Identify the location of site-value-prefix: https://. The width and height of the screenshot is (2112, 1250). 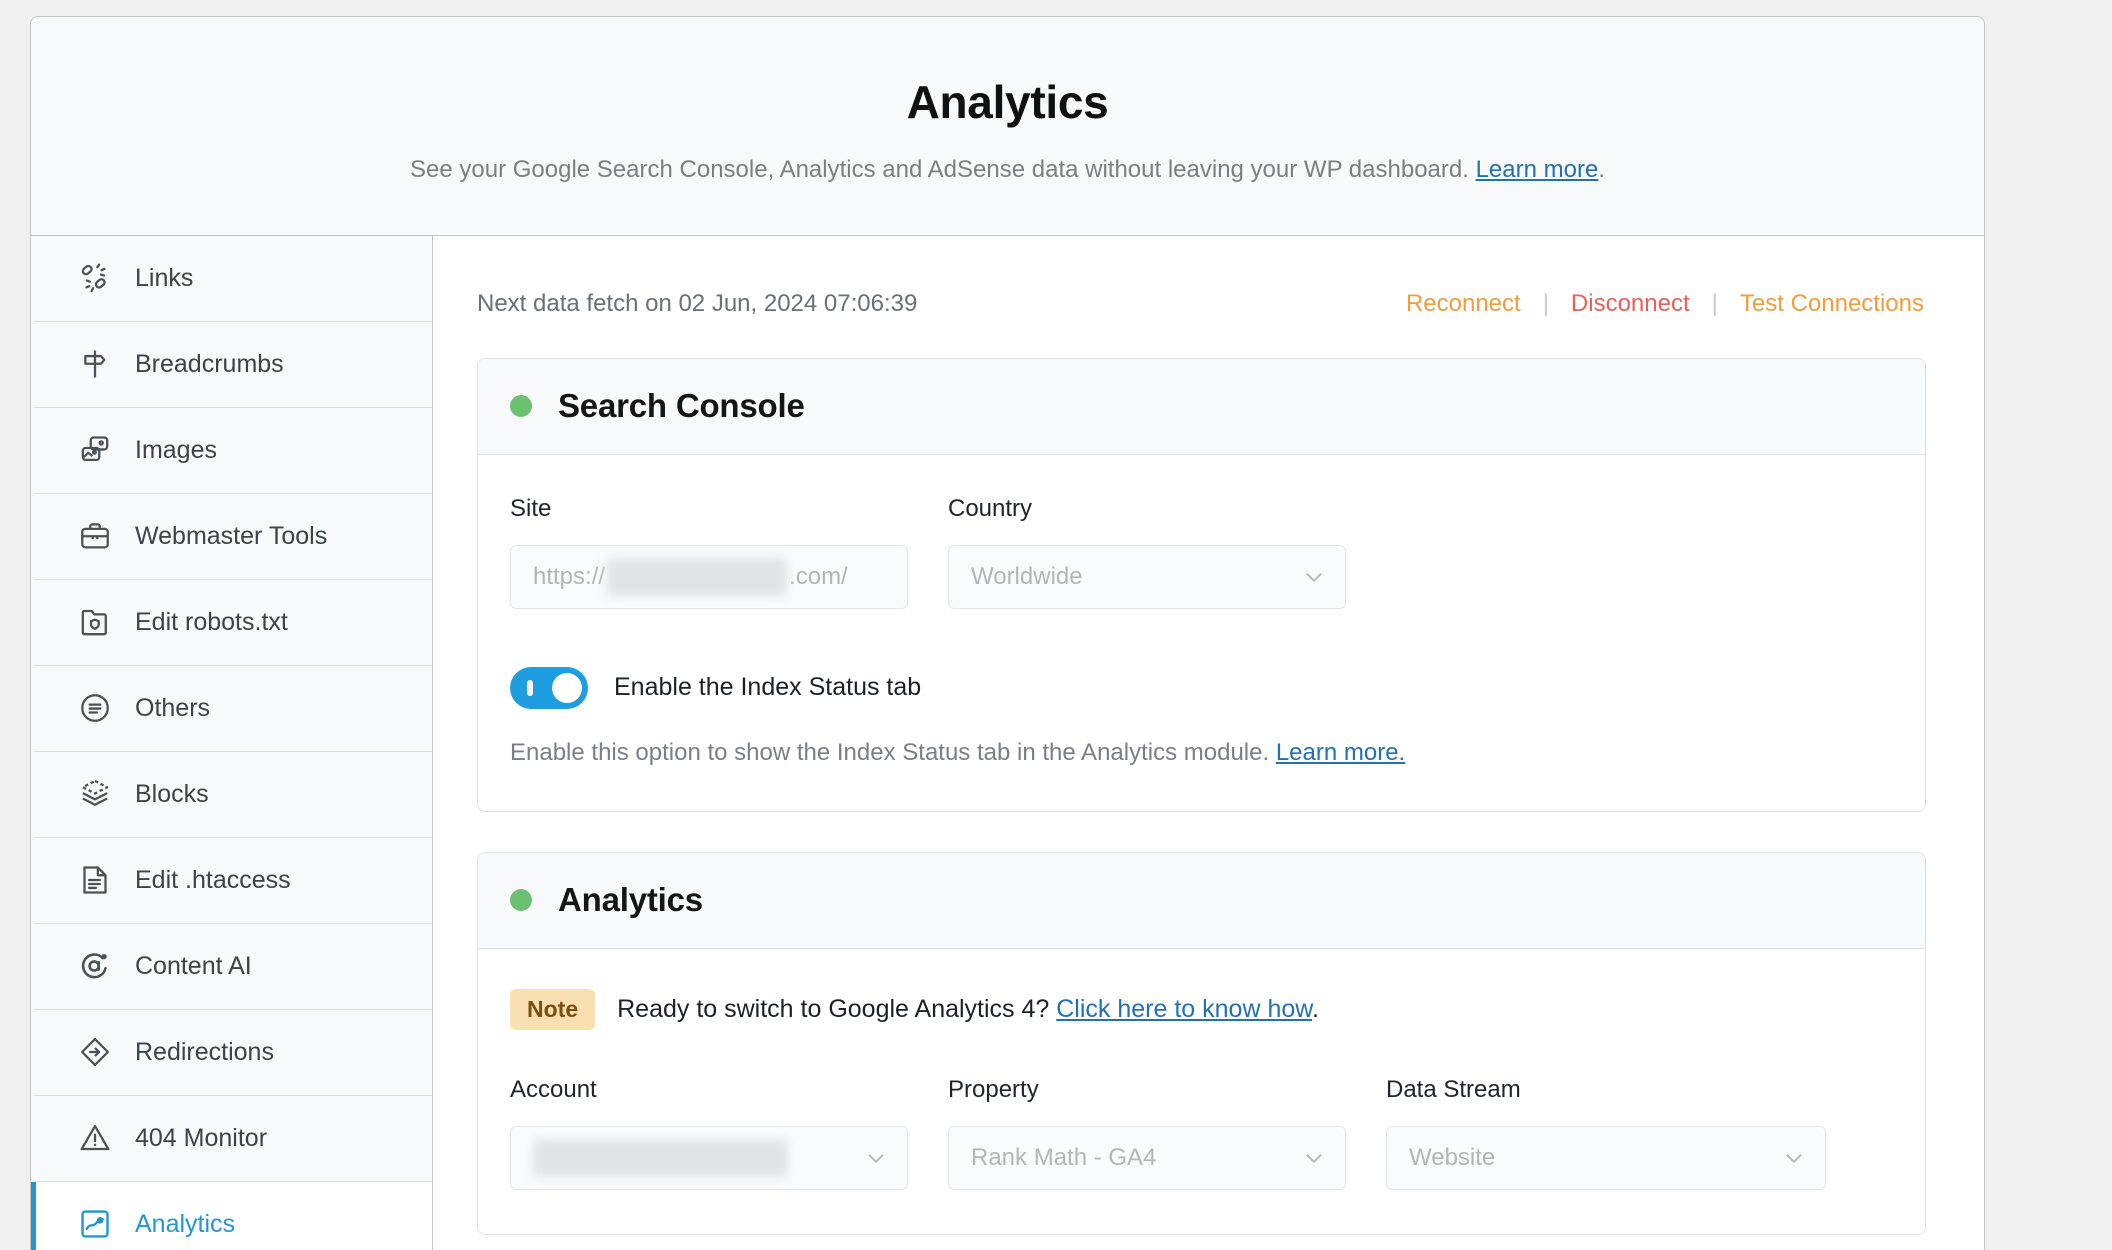
(569, 576).